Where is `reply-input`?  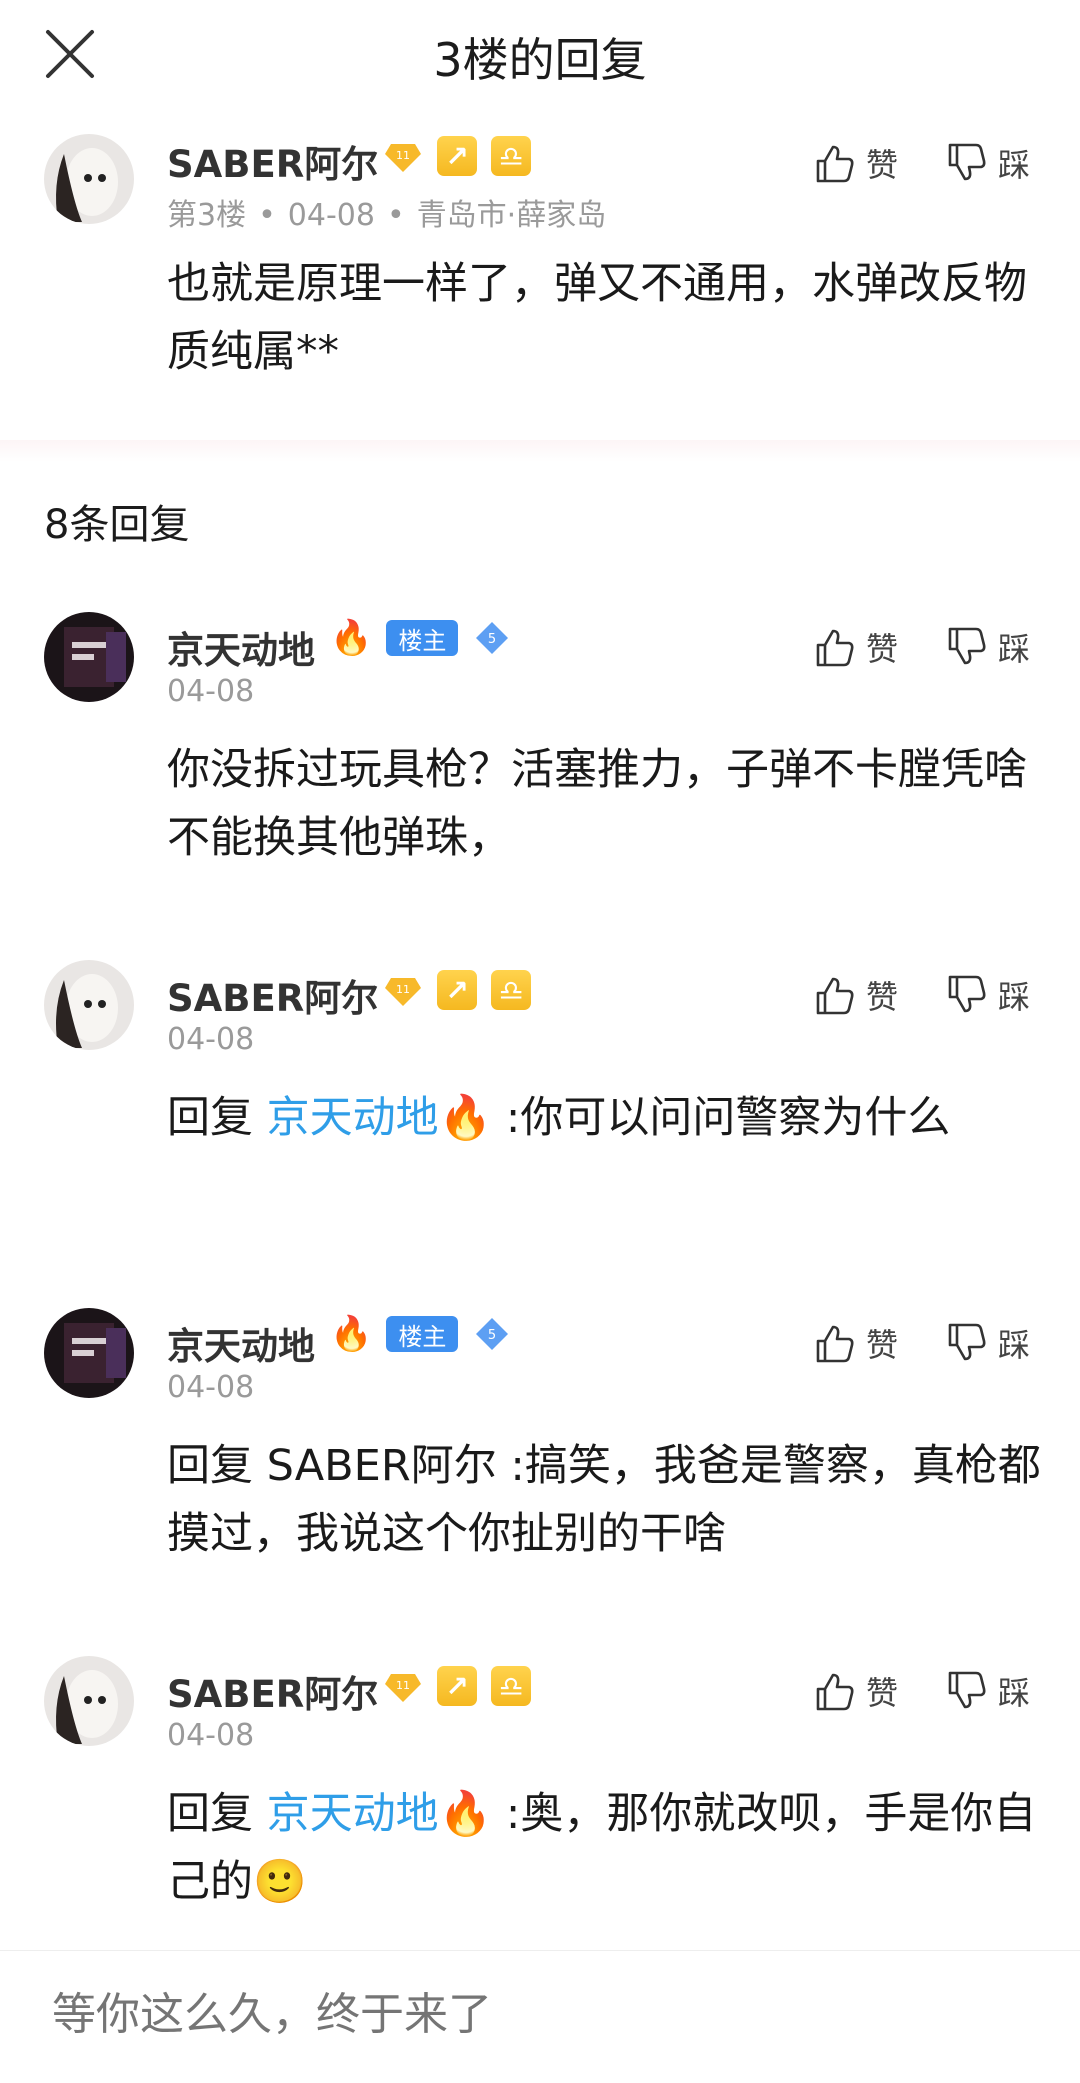
reply-input is located at coordinates (502, 2014).